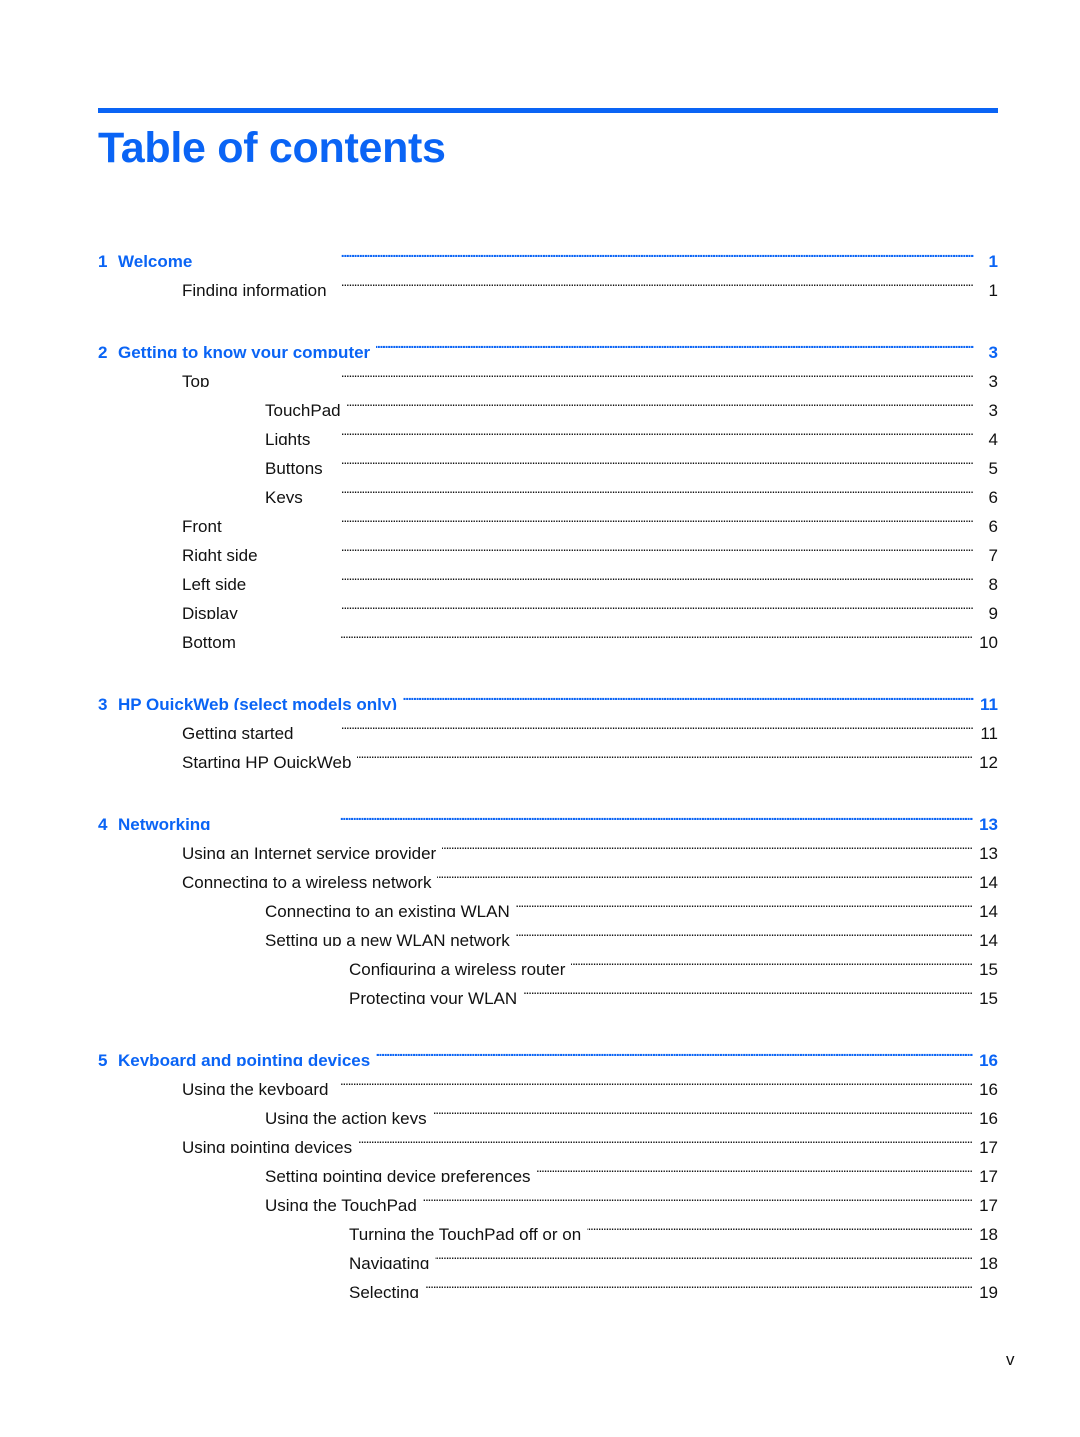 The height and width of the screenshot is (1437, 1080). Describe the element at coordinates (548, 931) in the screenshot. I see `toc-entry: Setting up a new WLAN network 14` at that location.